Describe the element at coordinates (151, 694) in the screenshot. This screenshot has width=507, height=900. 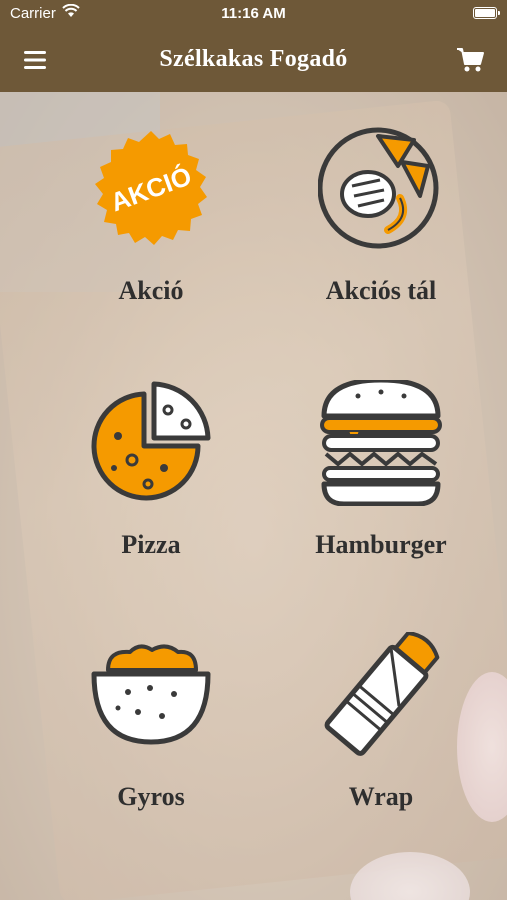
I see `gyros-bowl-icon` at that location.